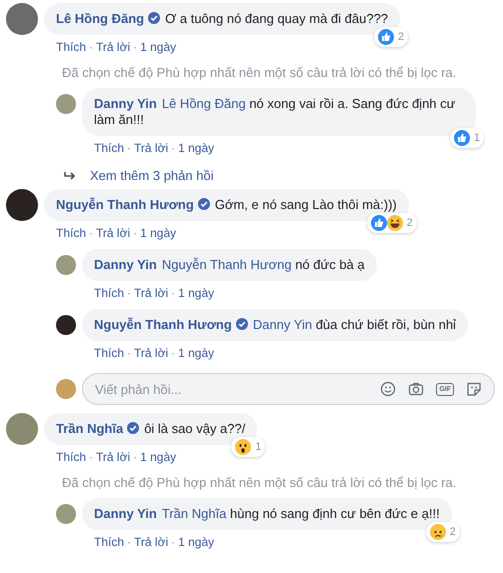  Describe the element at coordinates (474, 389) in the screenshot. I see `sticker-icon` at that location.